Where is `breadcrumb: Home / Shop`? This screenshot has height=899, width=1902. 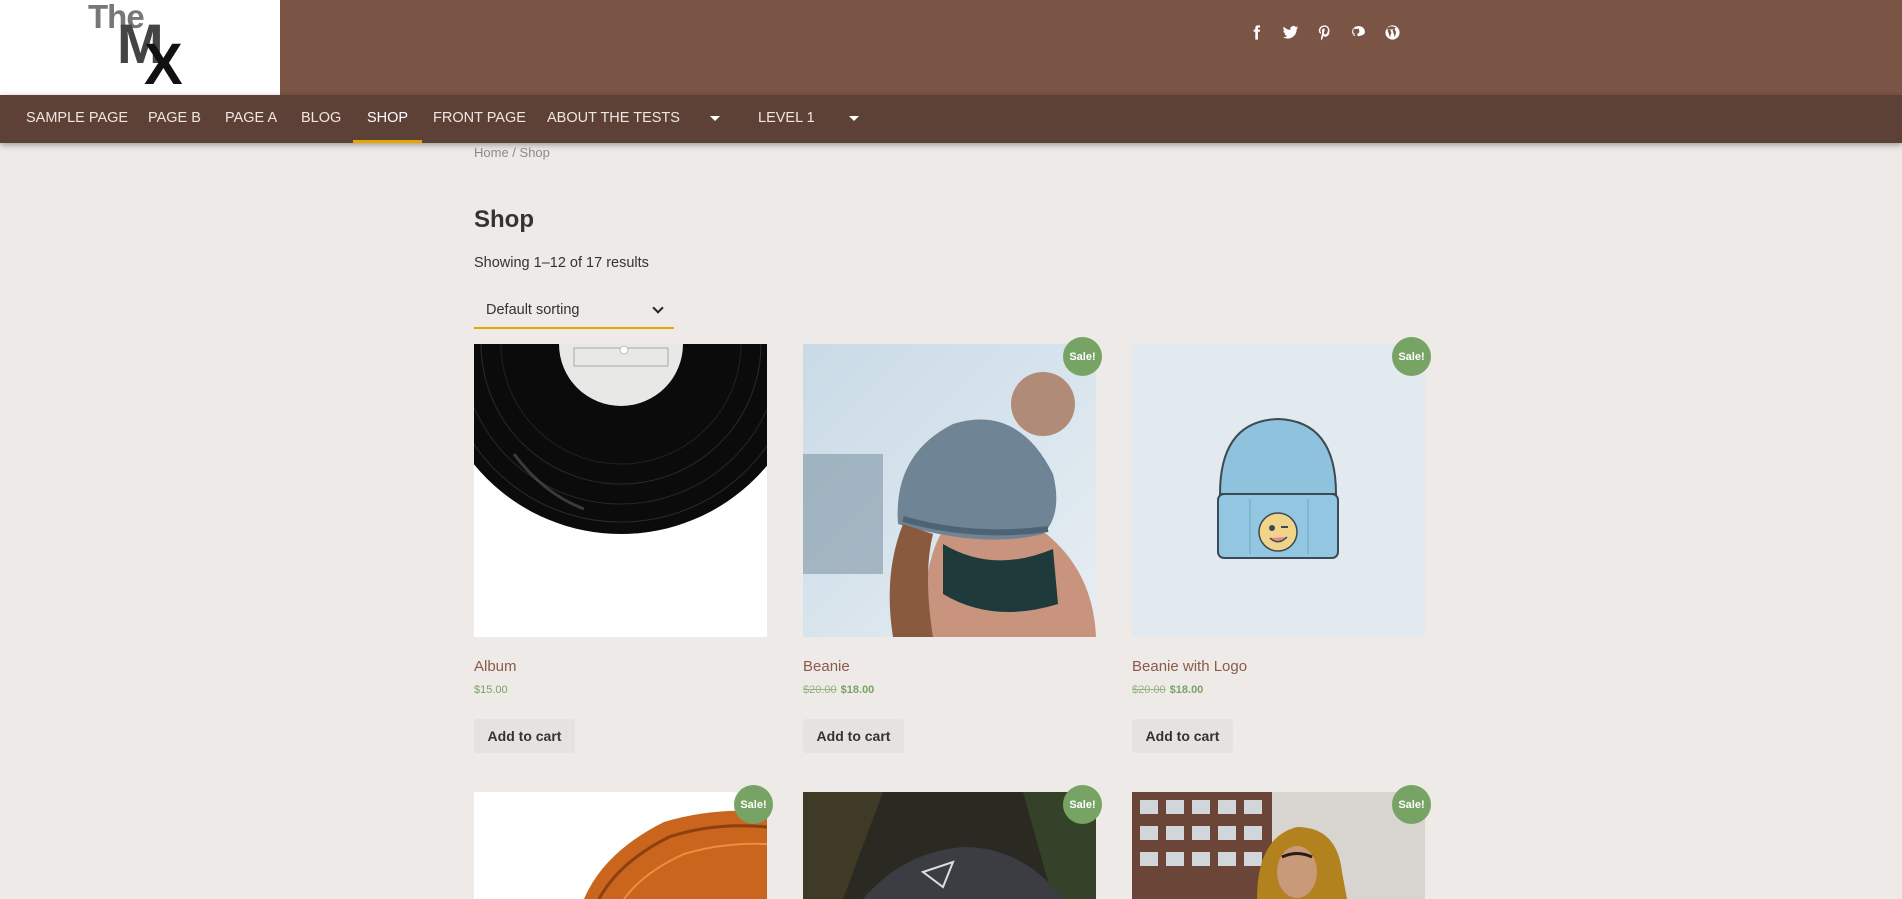 breadcrumb: Home / Shop is located at coordinates (512, 152).